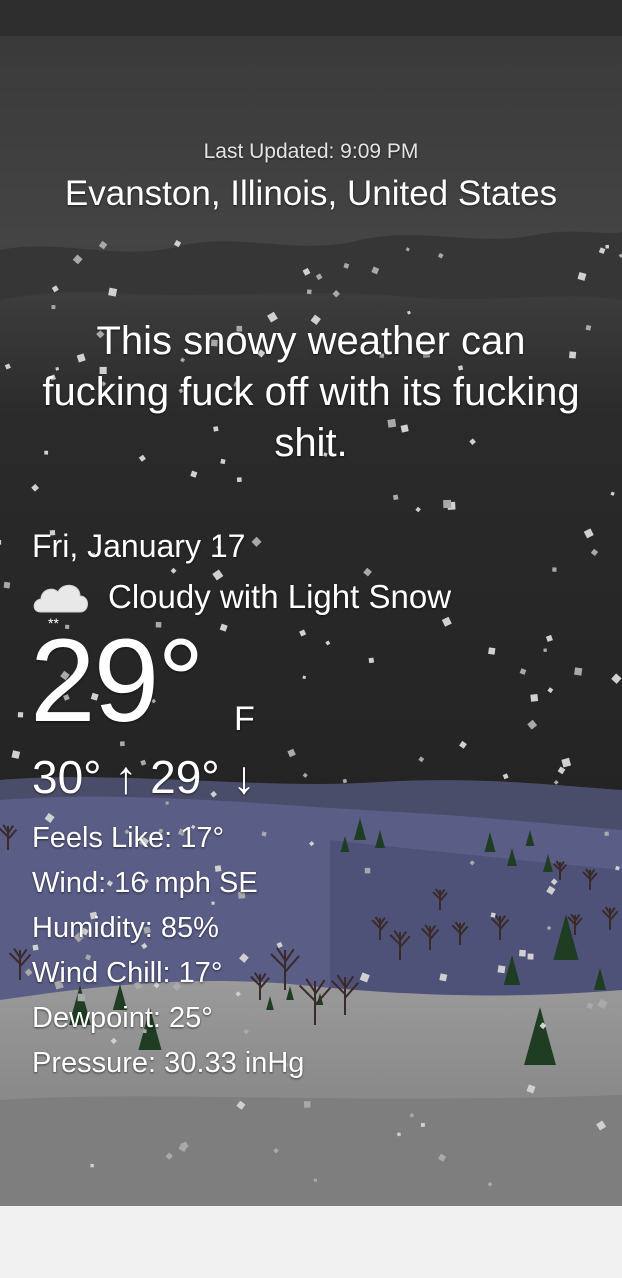  What do you see at coordinates (122, 1018) in the screenshot?
I see `dewpoint-row: Dewpoint: 25°` at bounding box center [122, 1018].